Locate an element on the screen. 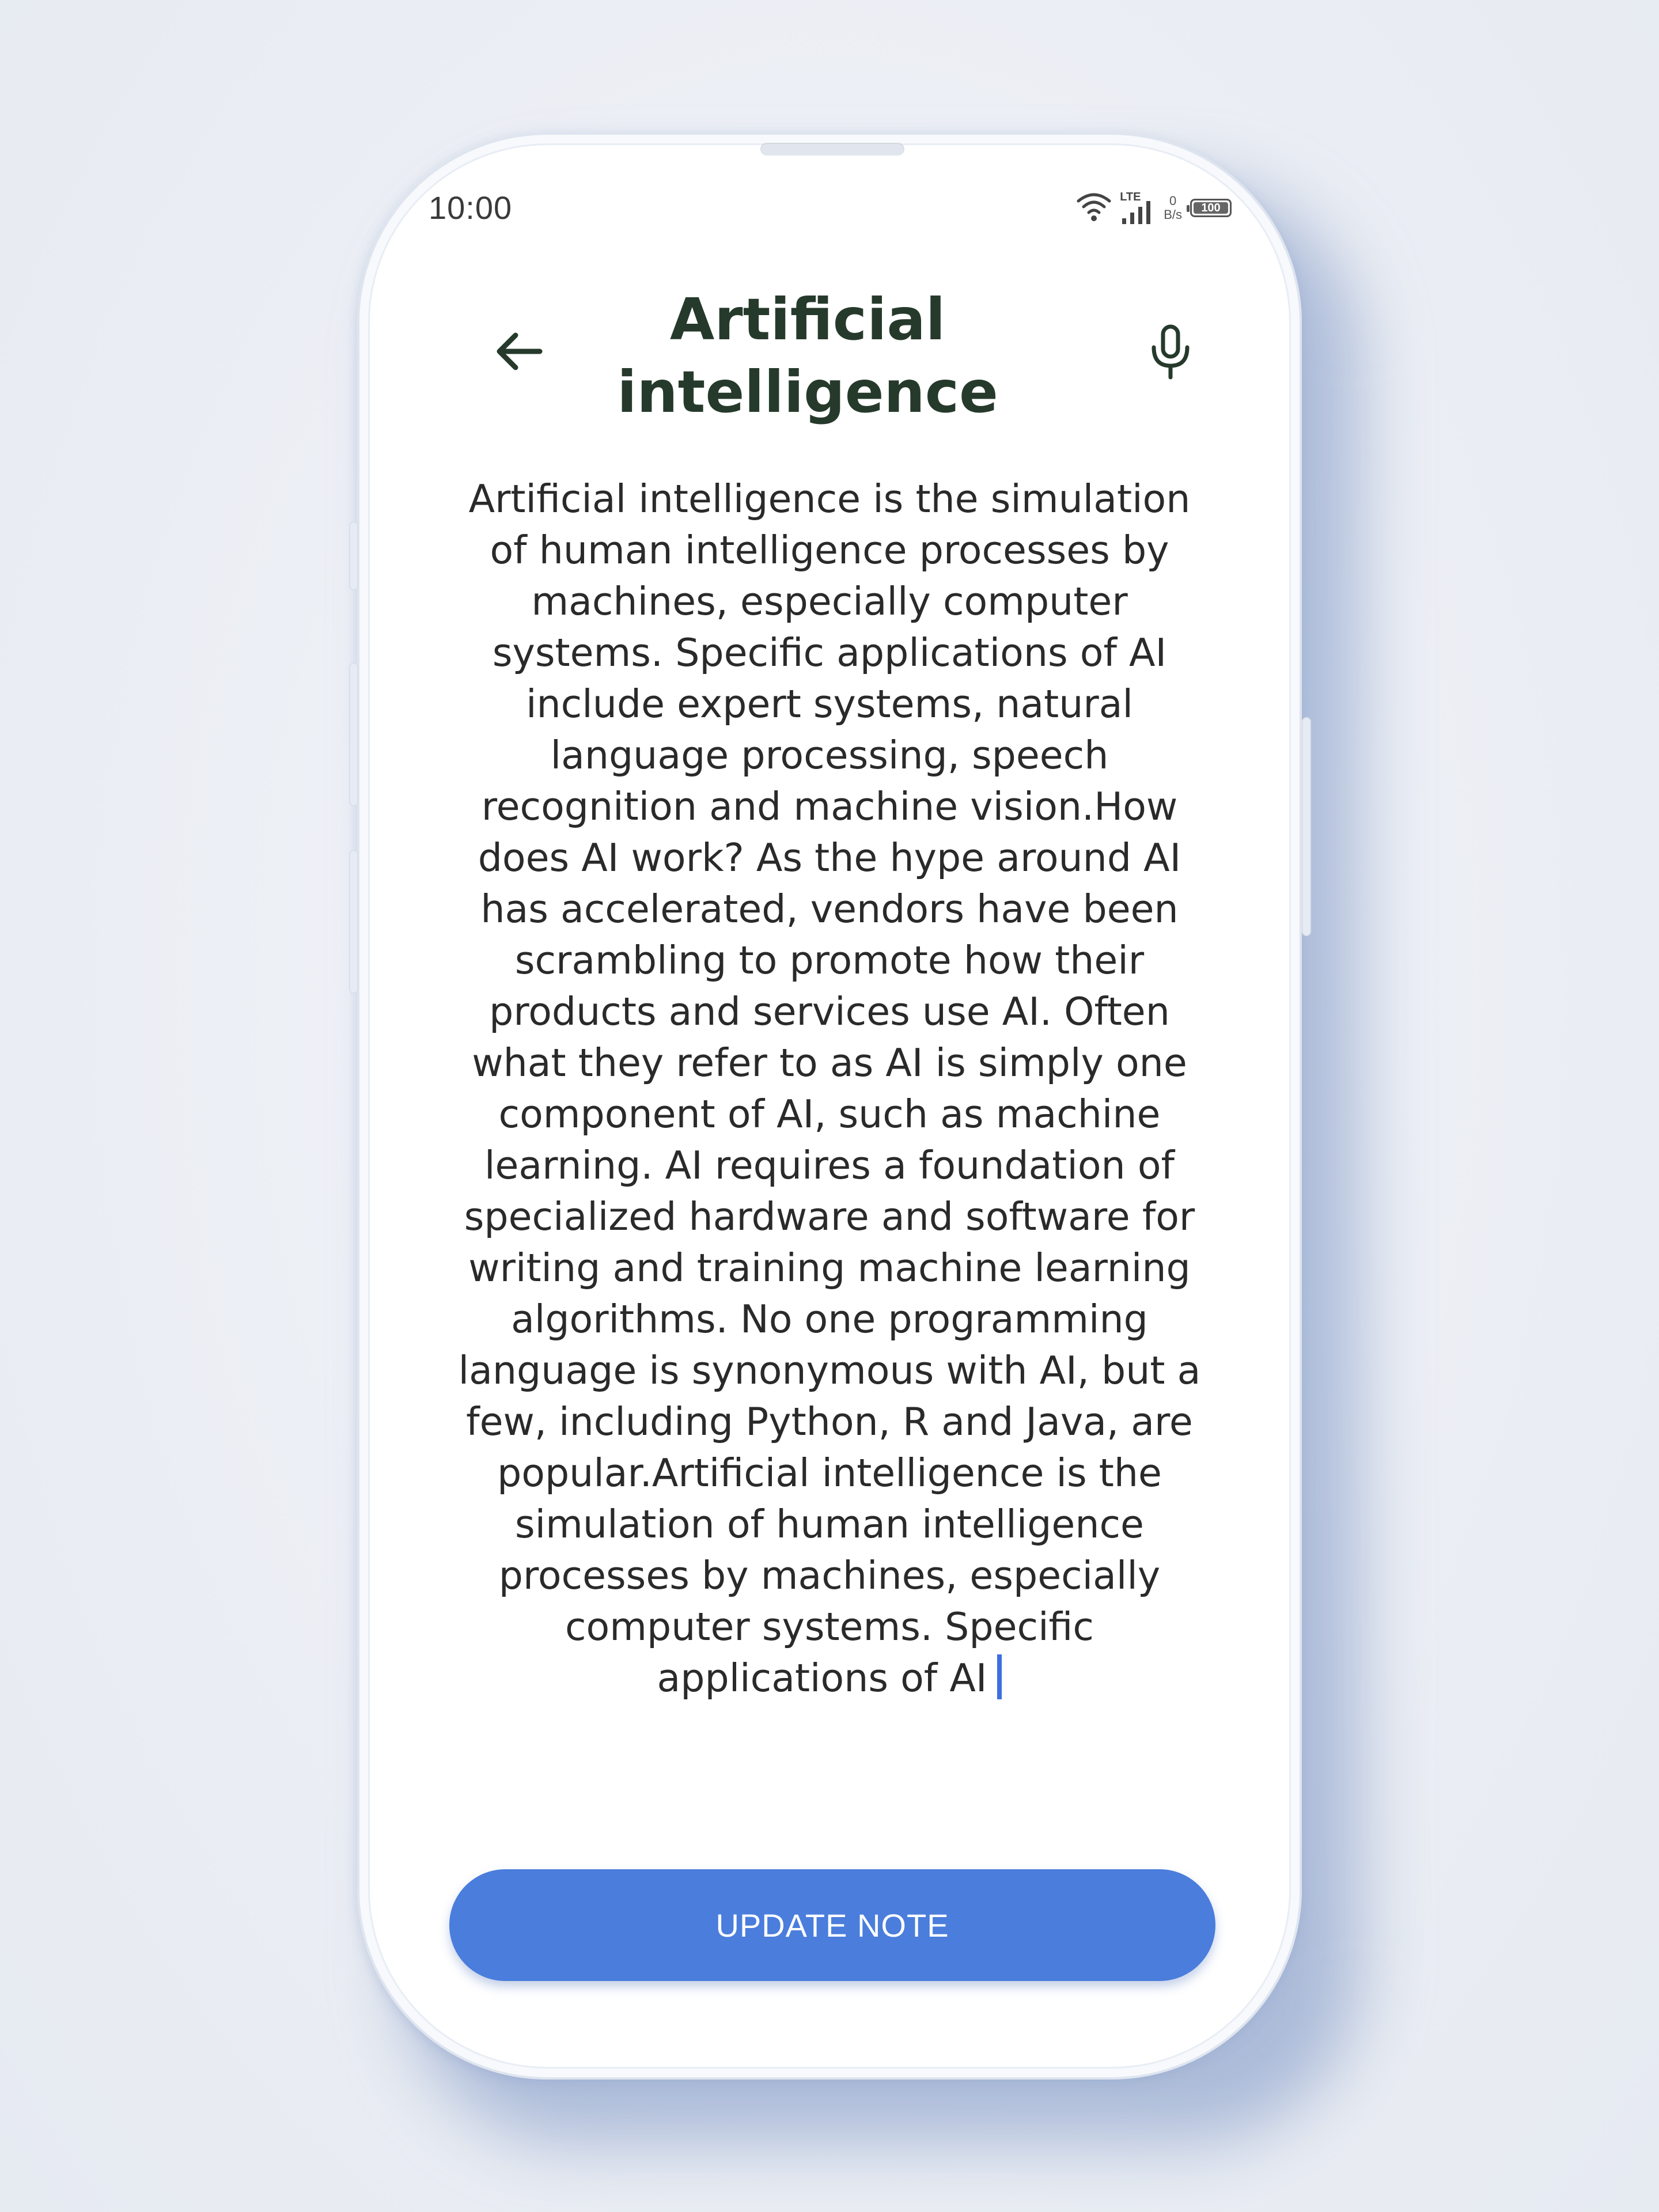  update-note-label: UPDATE NOTE is located at coordinates (832, 1925).